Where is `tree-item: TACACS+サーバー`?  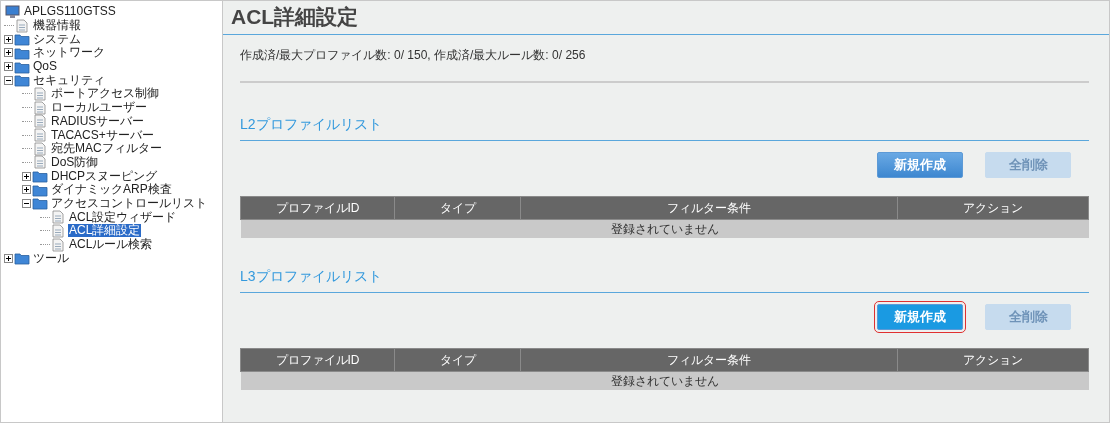
tree-item: TACACS+サーバー is located at coordinates (102, 135).